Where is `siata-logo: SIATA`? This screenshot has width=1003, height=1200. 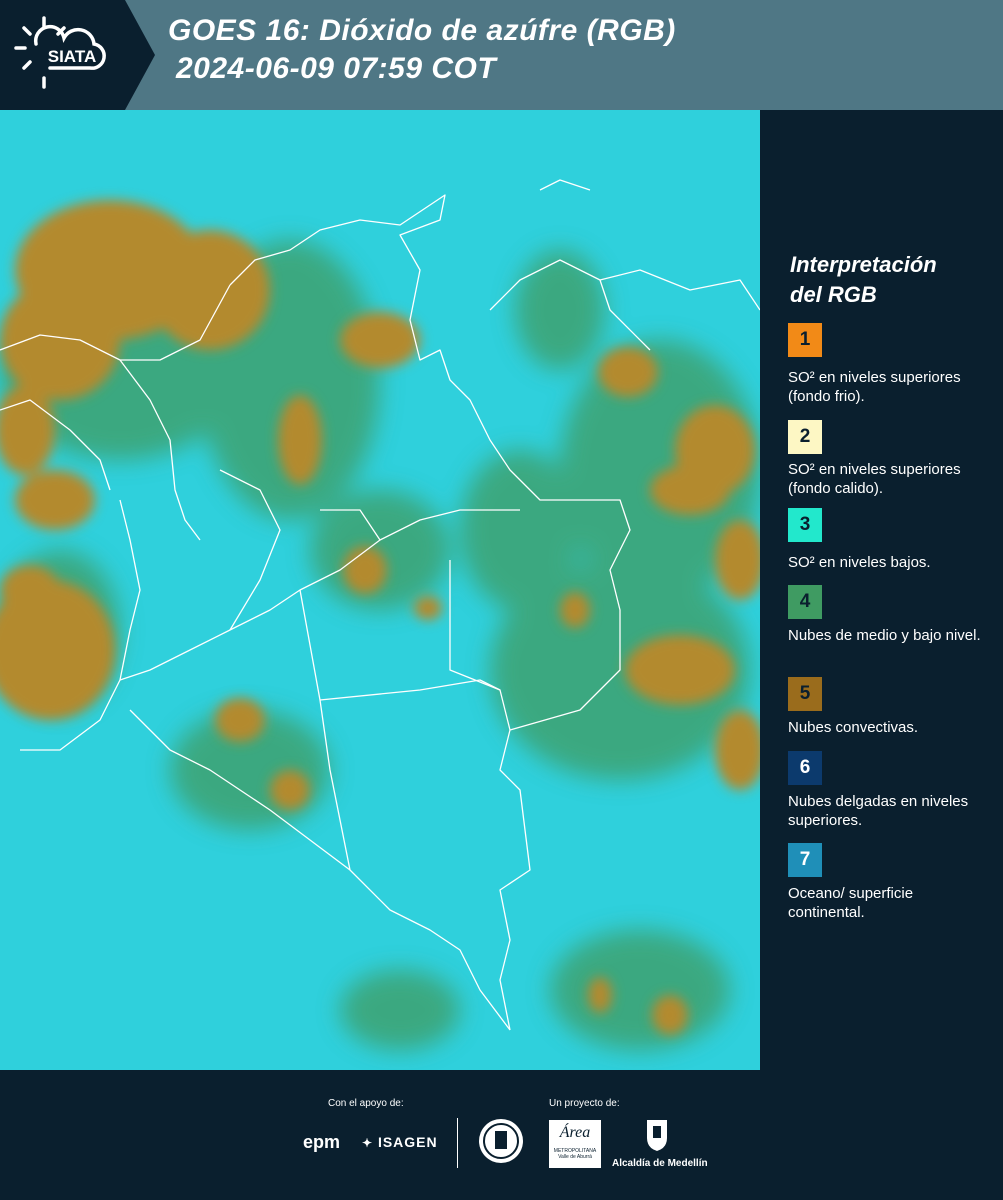 siata-logo: SIATA is located at coordinates (77, 55).